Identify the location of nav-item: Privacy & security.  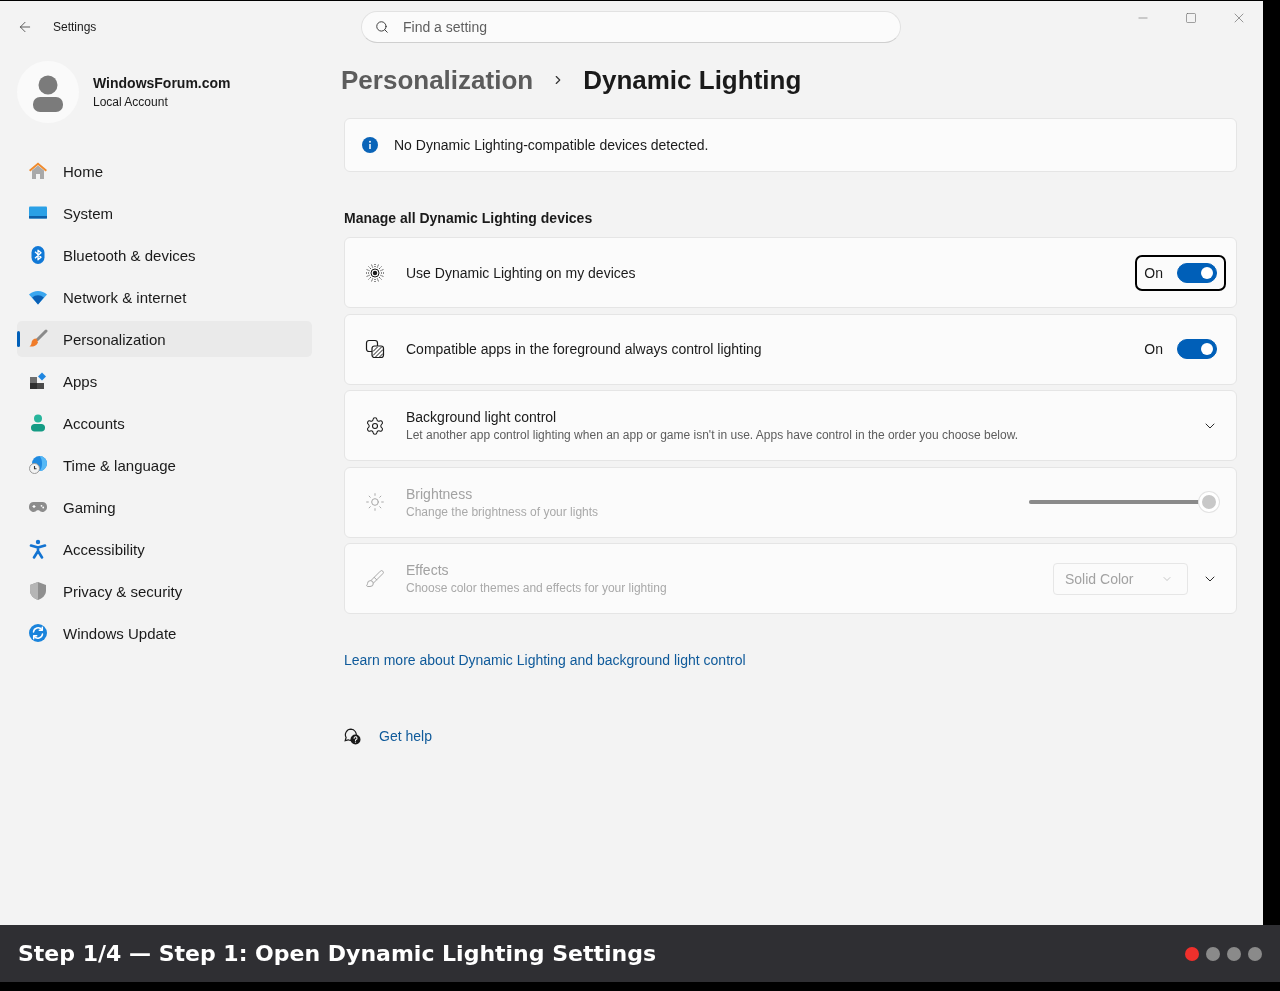
(164, 591).